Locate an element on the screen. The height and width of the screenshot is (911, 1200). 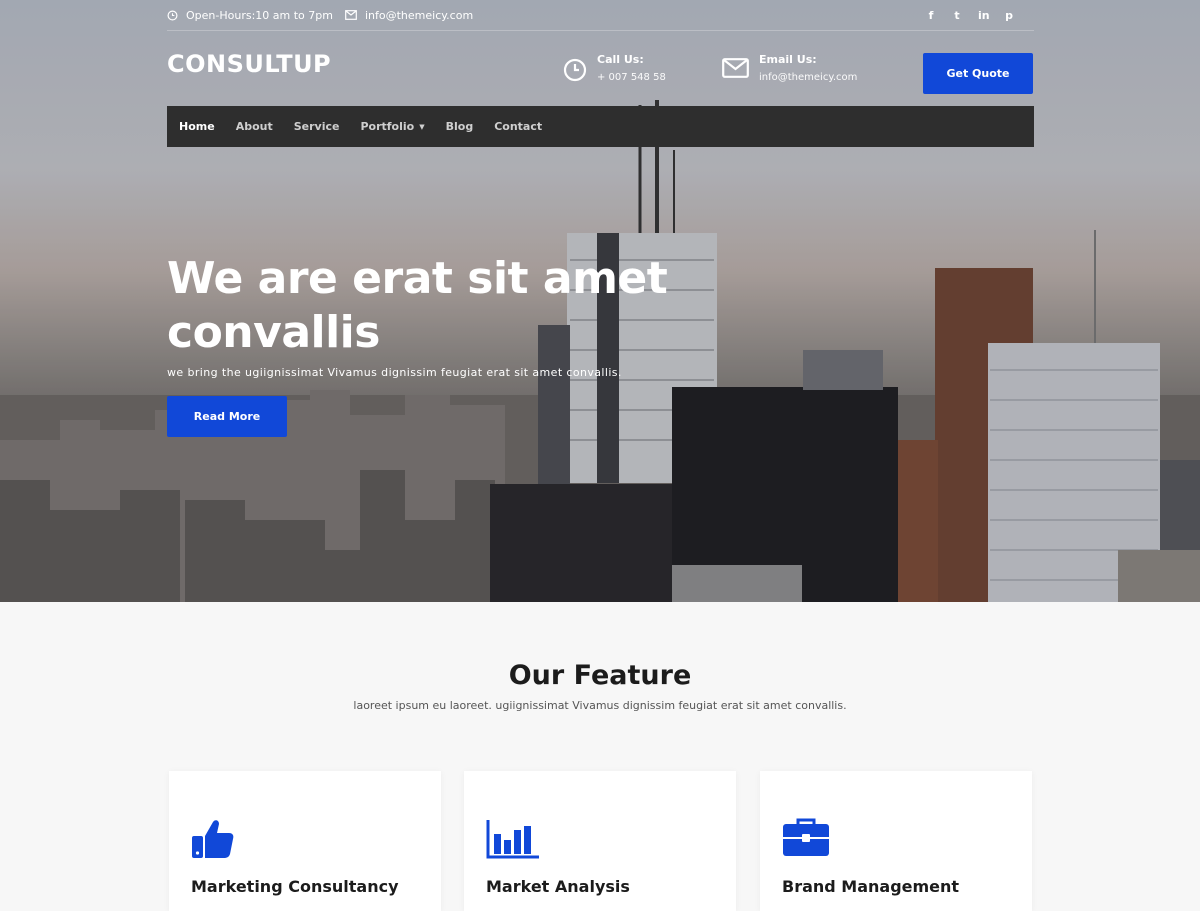
feature-card-marketing: Marketing Consultancy is located at coordinates (305, 841).